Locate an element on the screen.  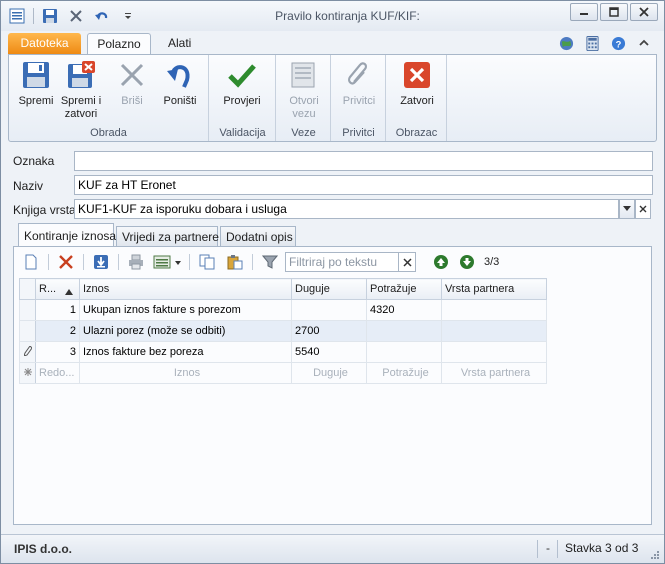
resize-grip-icon is located at coordinates (655, 555).